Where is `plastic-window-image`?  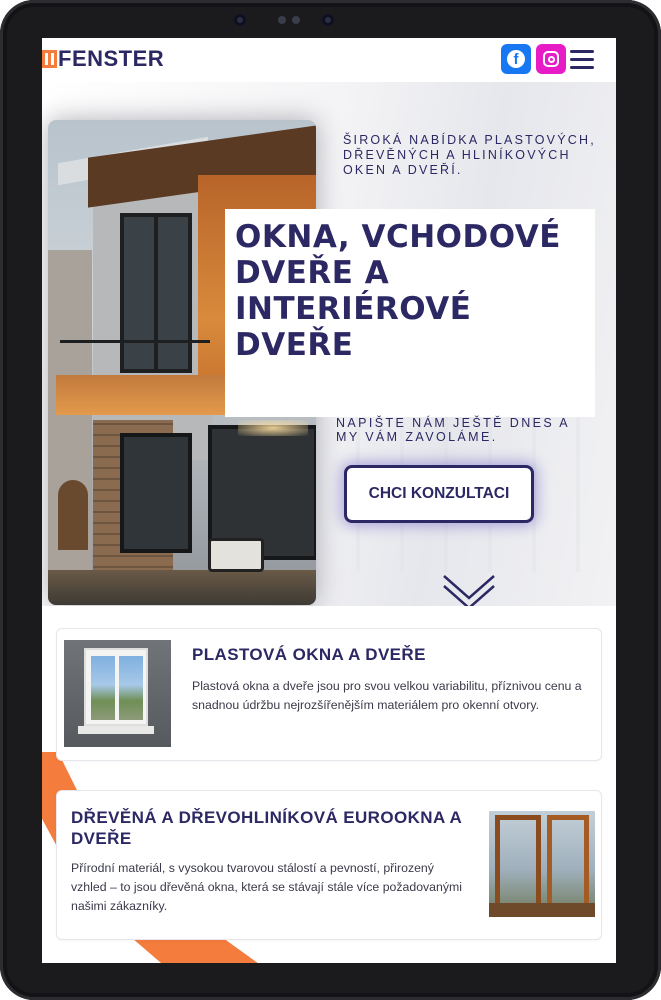
plastic-window-image is located at coordinates (117, 693).